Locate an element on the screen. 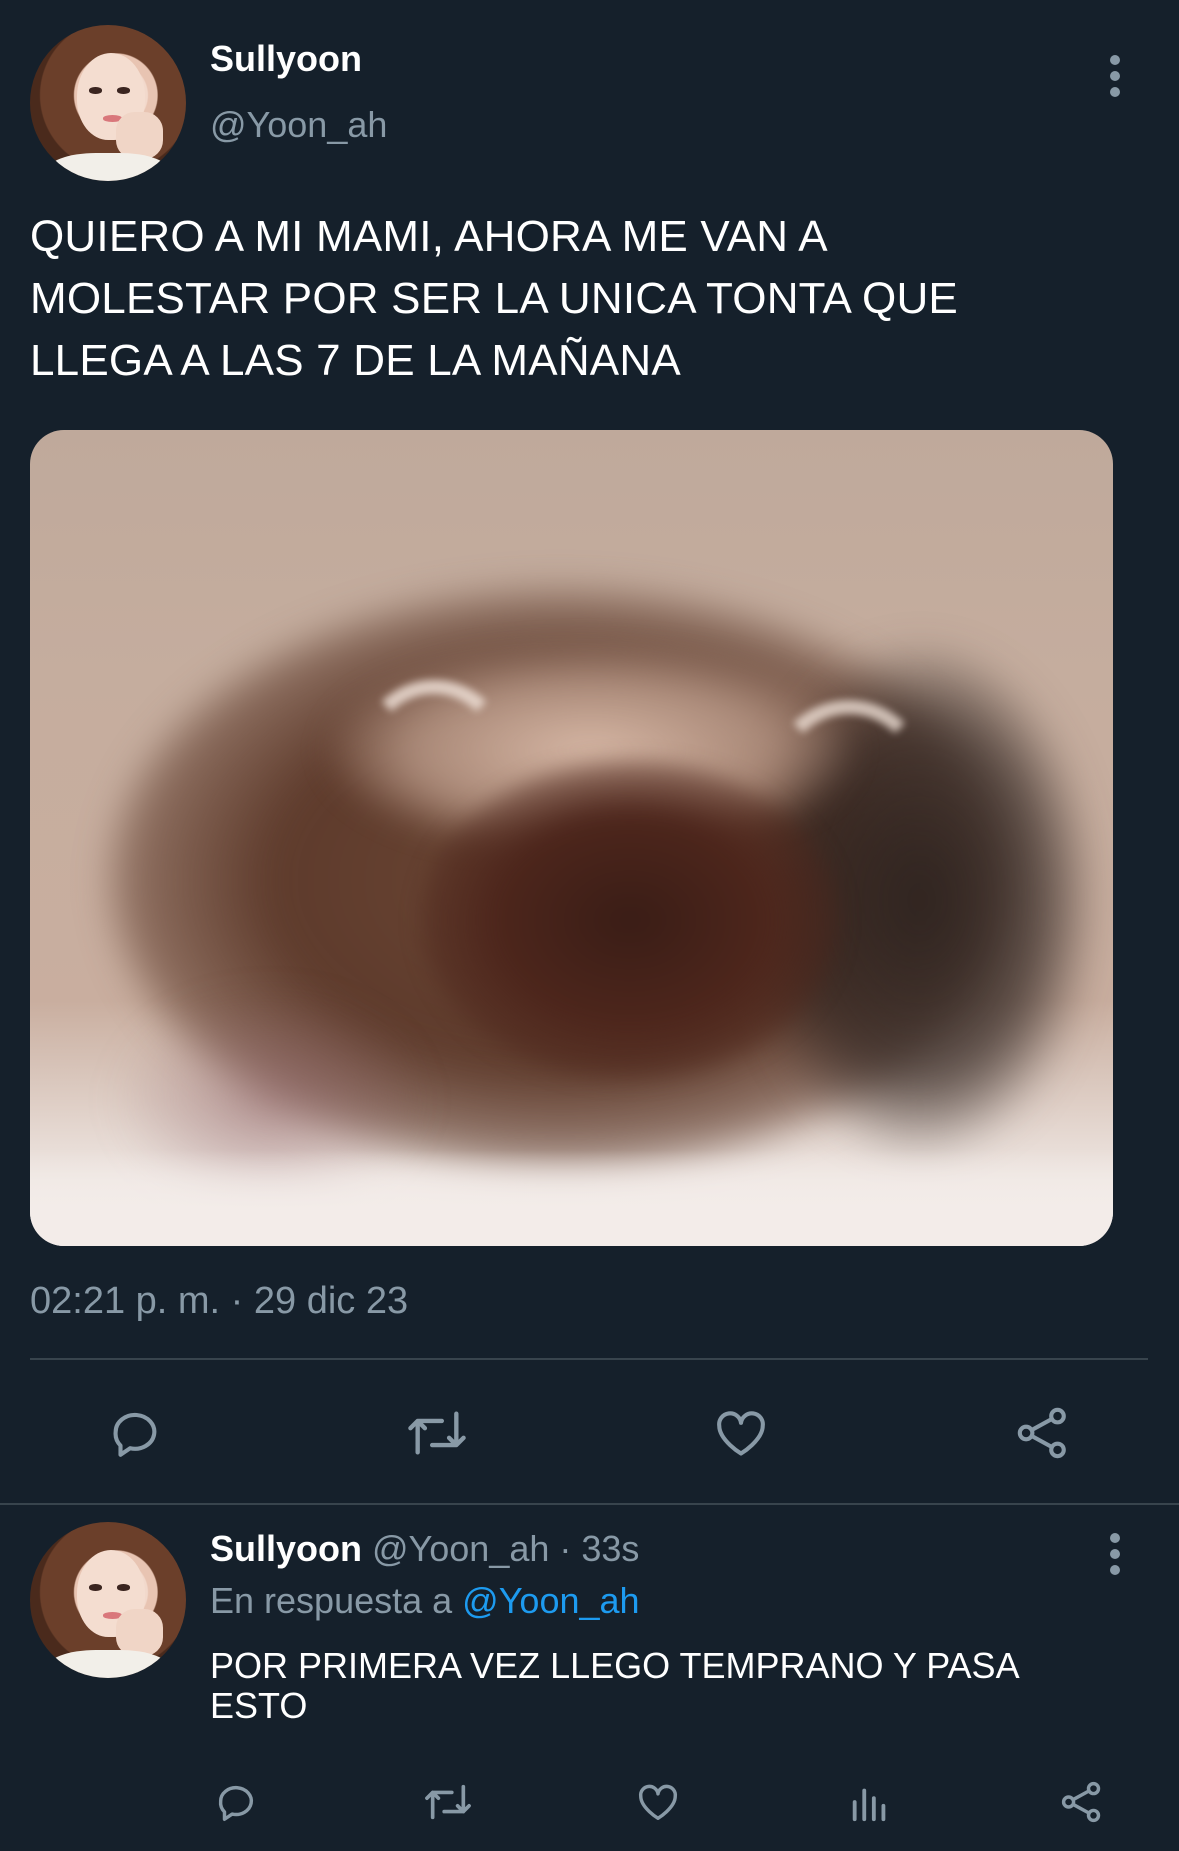 The width and height of the screenshot is (1179, 1851). analytics-button is located at coordinates (870, 1802).